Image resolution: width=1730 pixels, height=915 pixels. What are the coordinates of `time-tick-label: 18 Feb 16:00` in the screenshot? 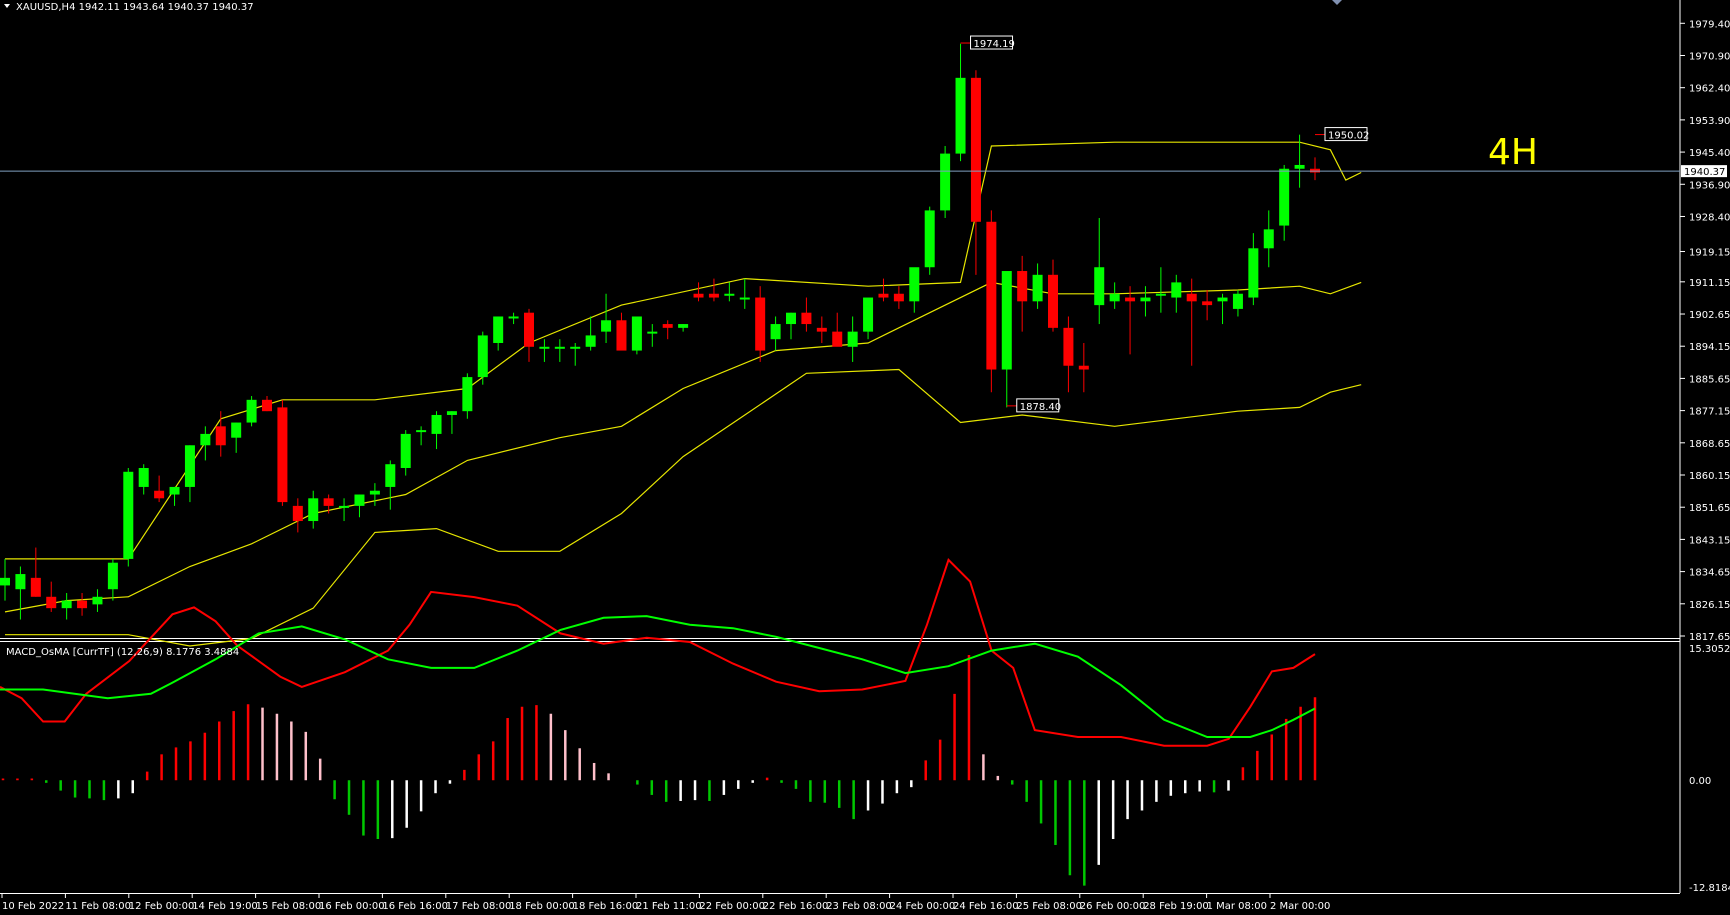 It's located at (606, 906).